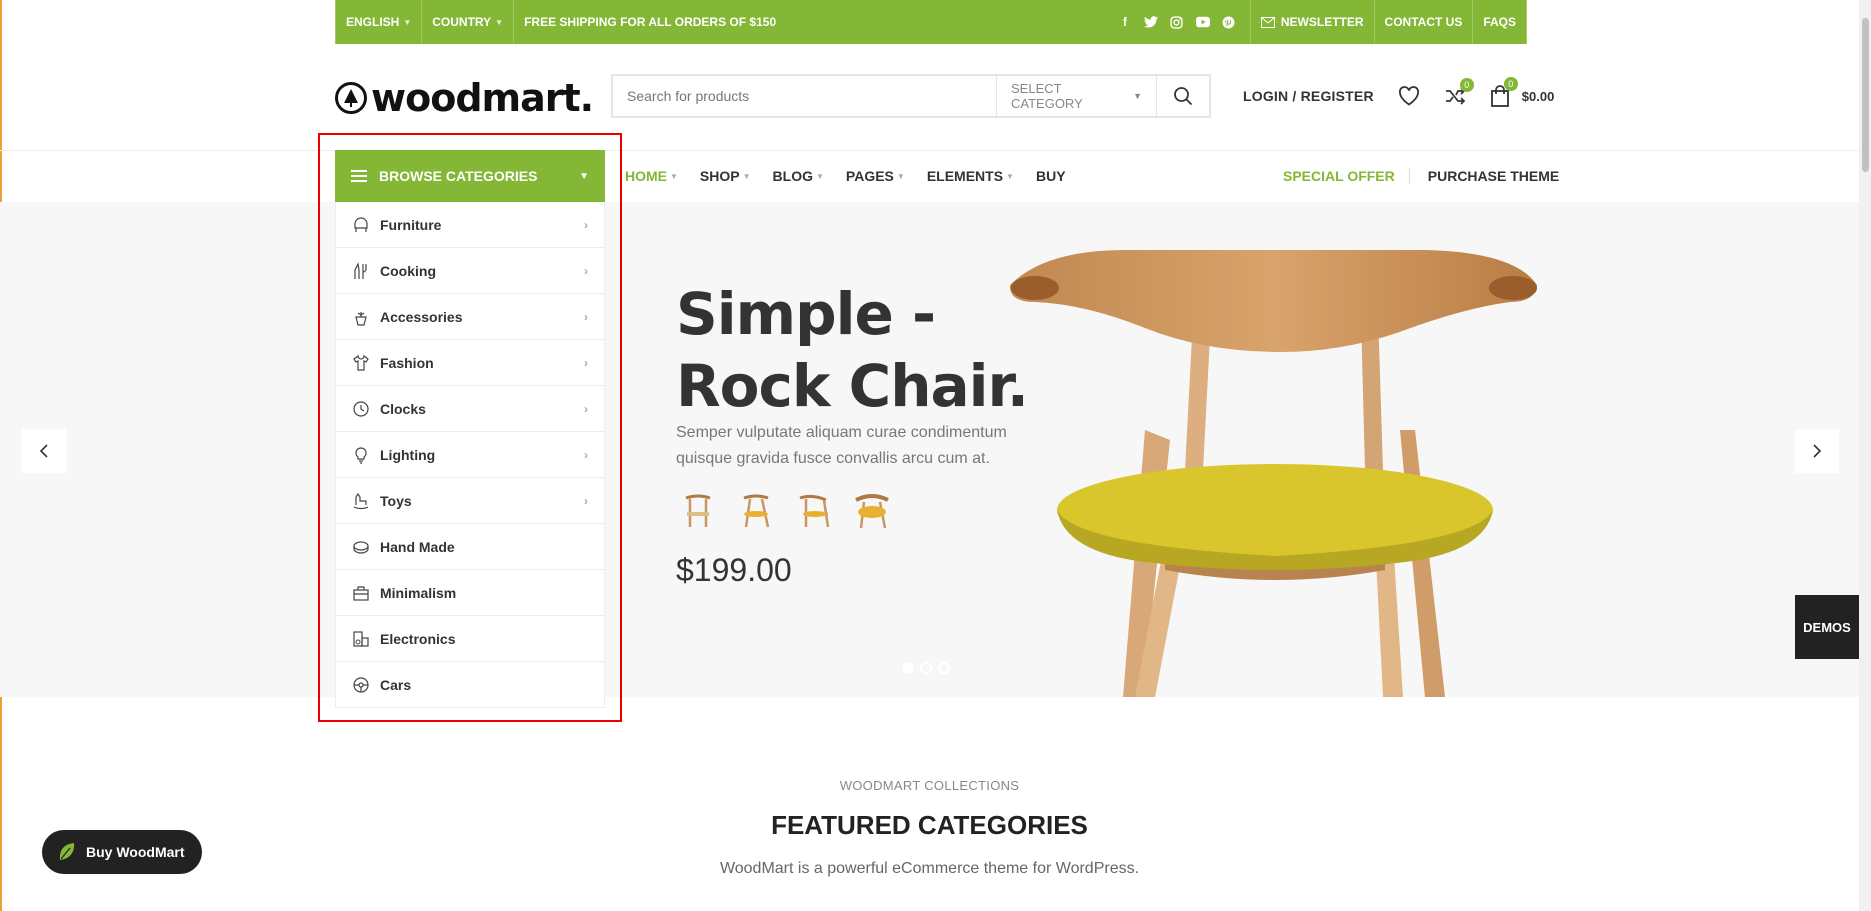  Describe the element at coordinates (719, 176) in the screenshot. I see `nav-shop-label: SHOP` at that location.